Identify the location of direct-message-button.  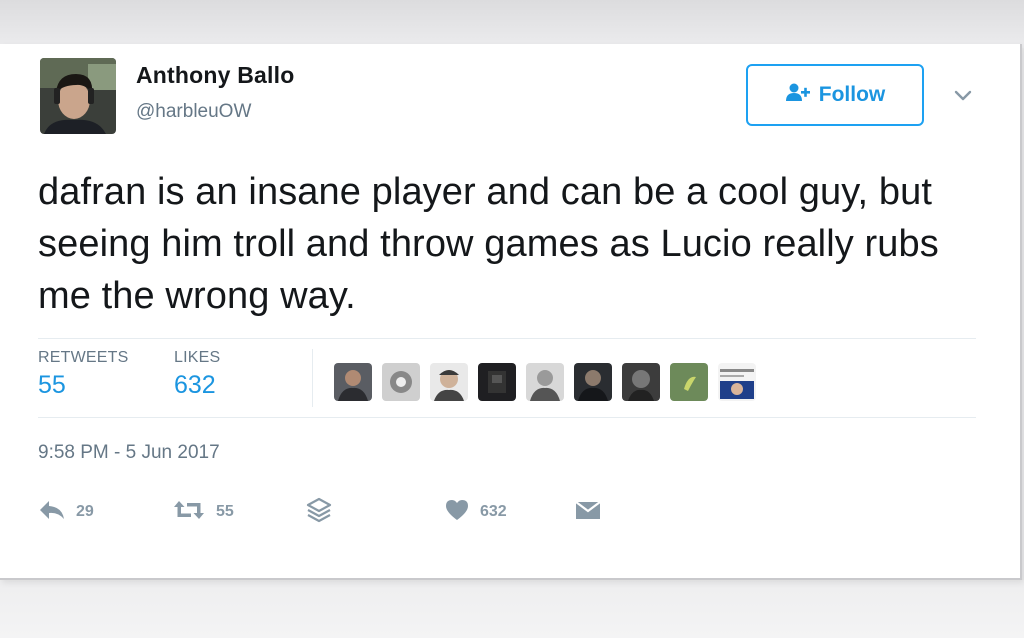
(588, 512).